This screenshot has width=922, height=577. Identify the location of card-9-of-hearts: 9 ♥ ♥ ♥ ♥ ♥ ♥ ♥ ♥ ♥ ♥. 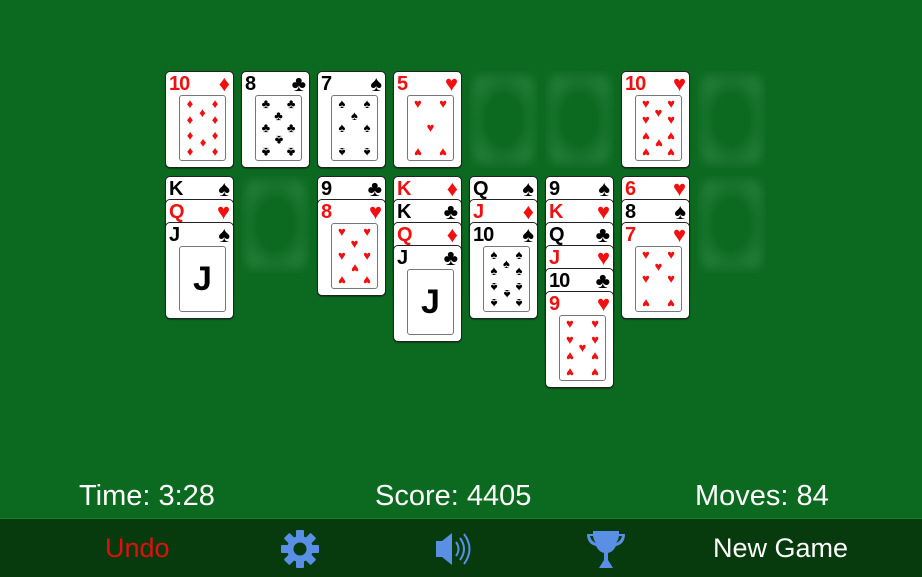
(579, 339).